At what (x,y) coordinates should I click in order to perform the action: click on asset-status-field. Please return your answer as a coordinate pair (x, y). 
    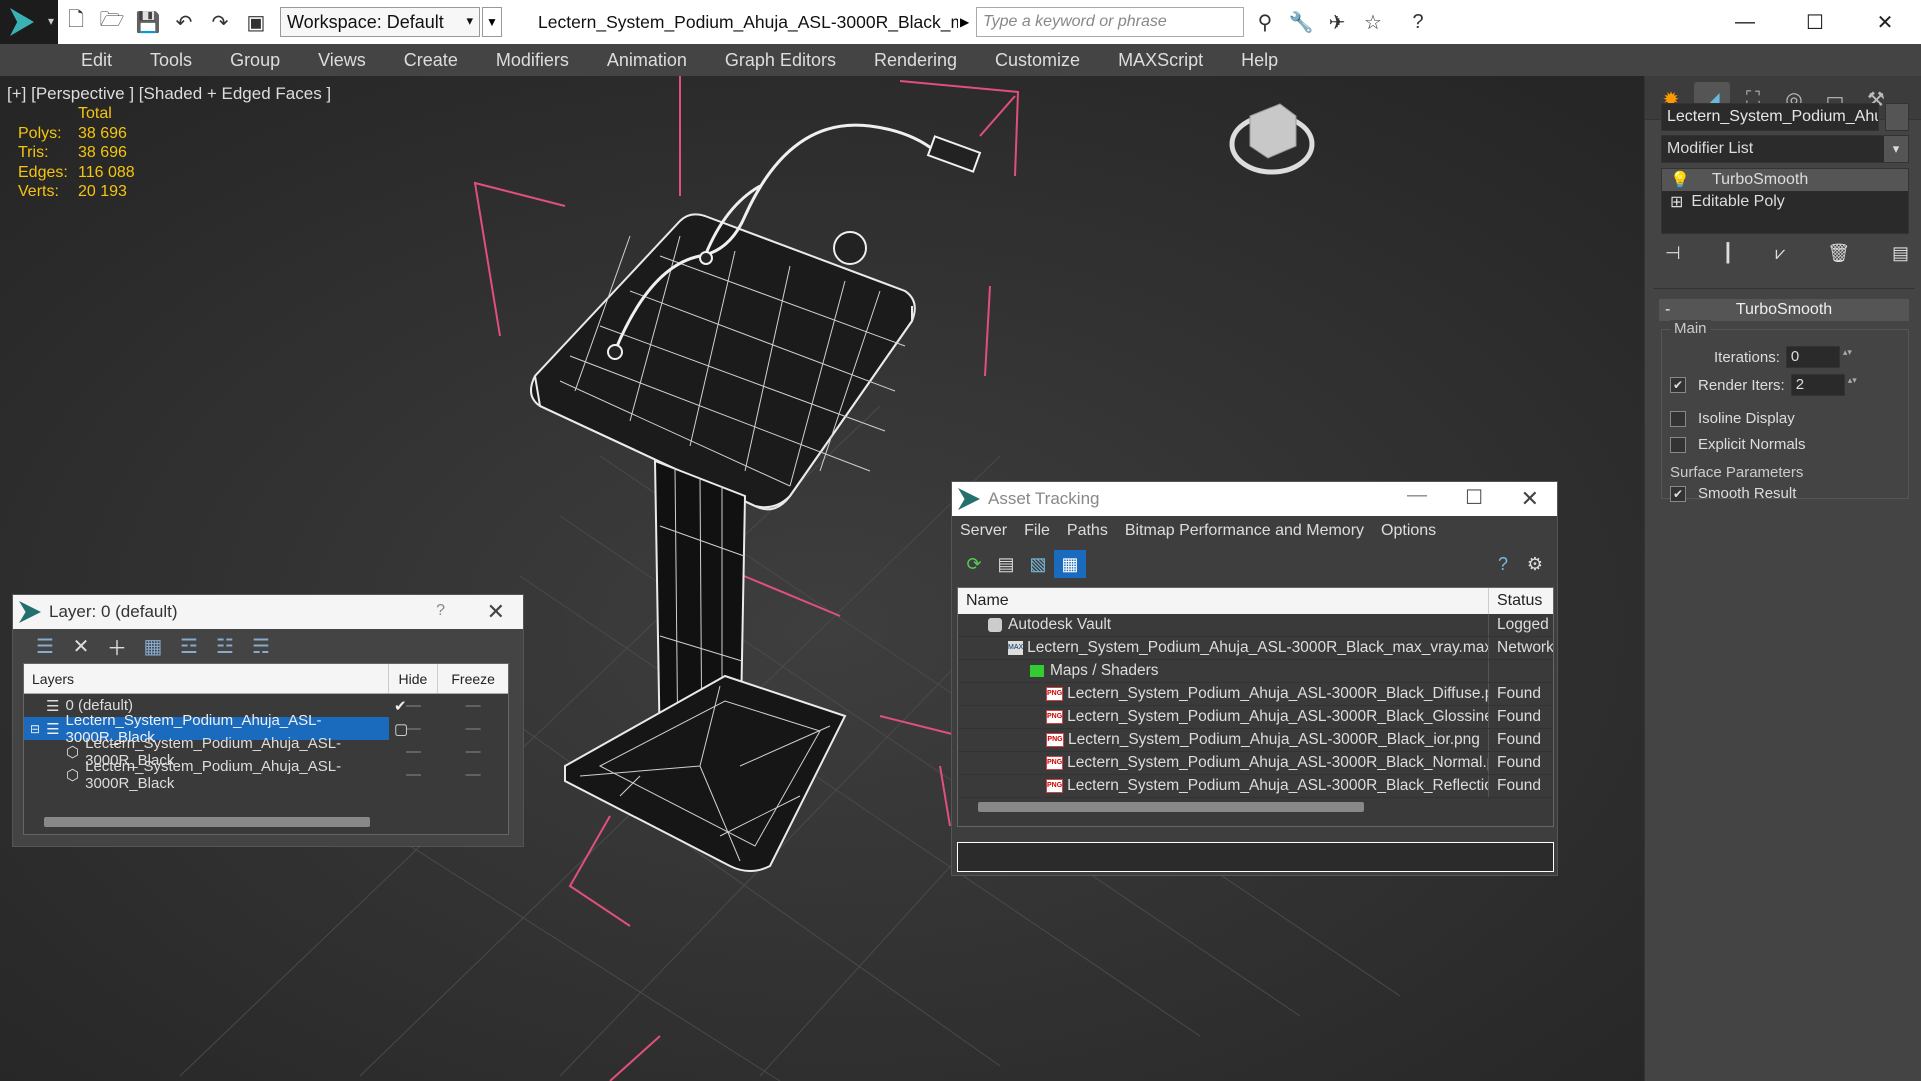
    Looking at the image, I should click on (1255, 857).